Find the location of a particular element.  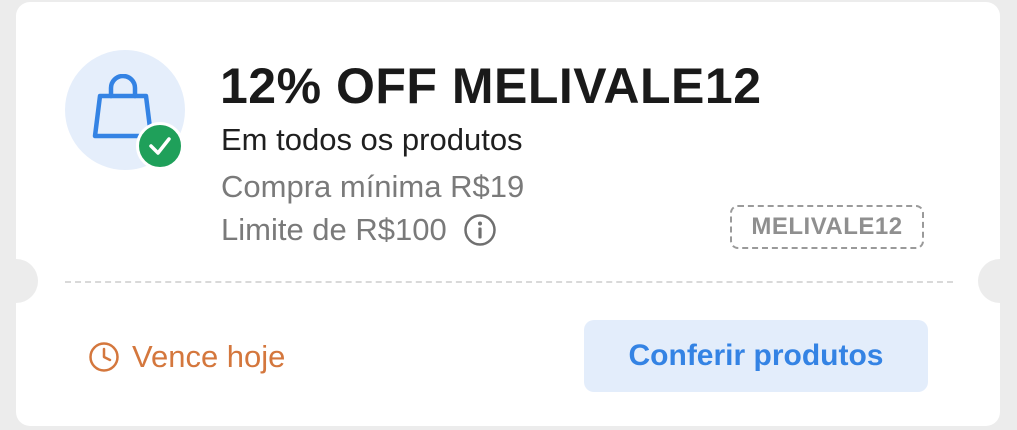

discount-limit: Limite de R$100 is located at coordinates (334, 229).